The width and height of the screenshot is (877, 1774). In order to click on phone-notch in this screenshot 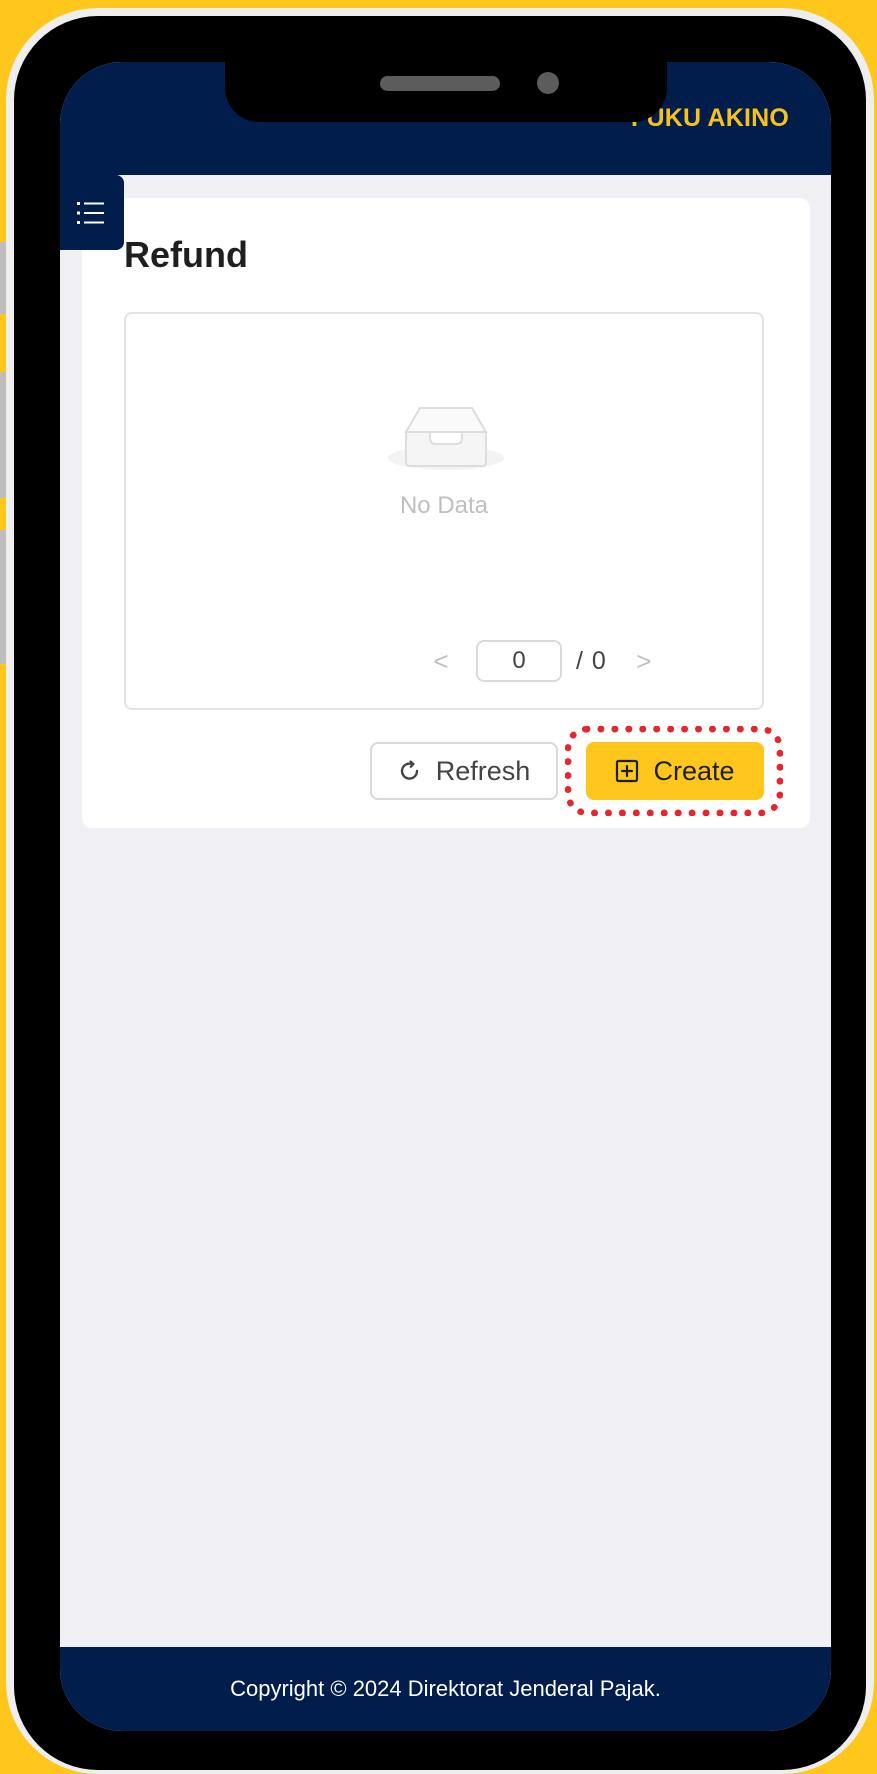, I will do `click(446, 92)`.